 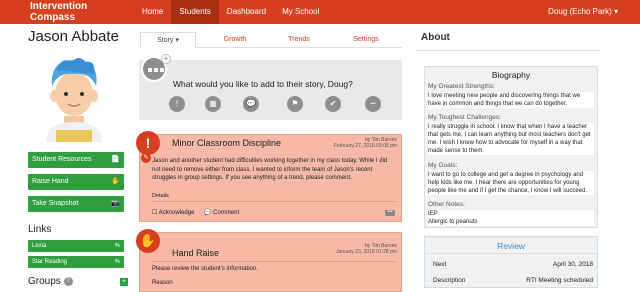 What do you see at coordinates (146, 158) in the screenshot?
I see `edit-icon: ✎` at bounding box center [146, 158].